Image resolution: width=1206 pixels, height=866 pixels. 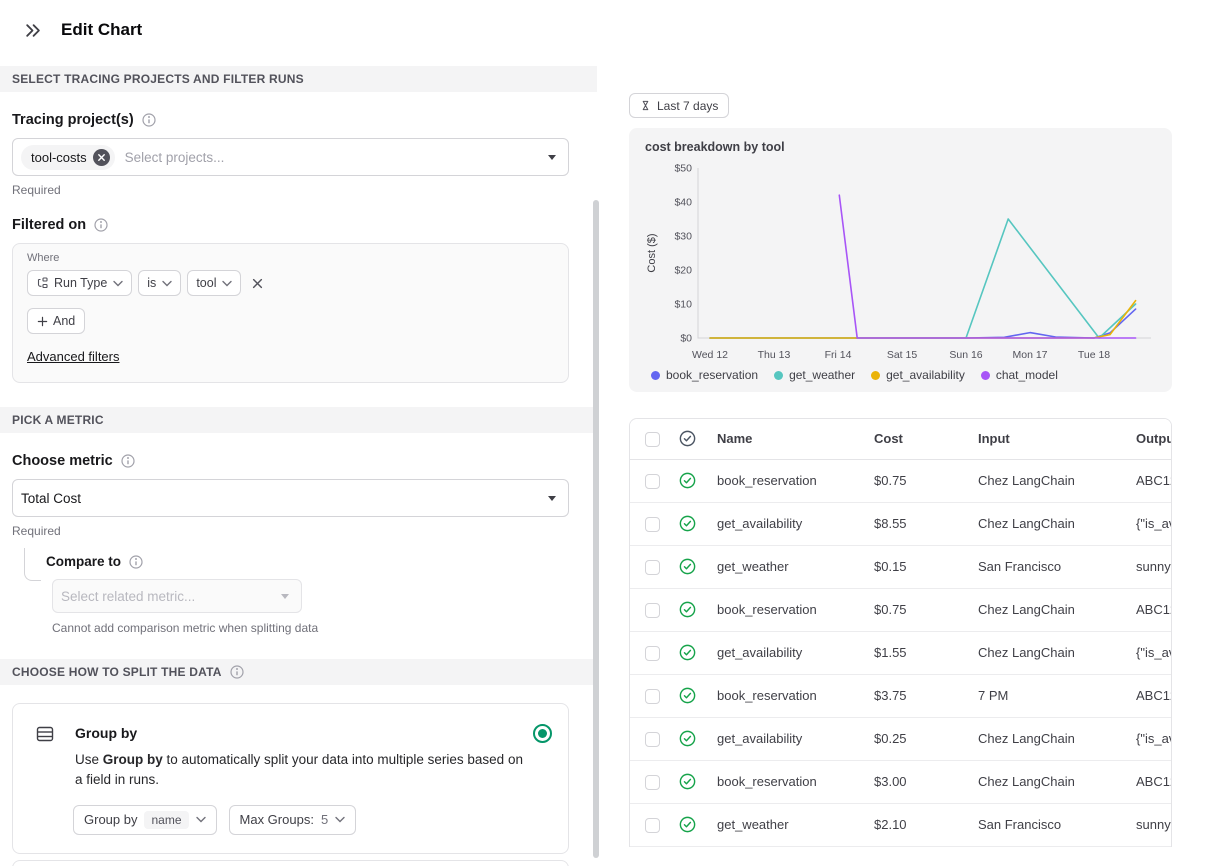 I want to click on legend-item-get_weather: get_weather, so click(x=814, y=375).